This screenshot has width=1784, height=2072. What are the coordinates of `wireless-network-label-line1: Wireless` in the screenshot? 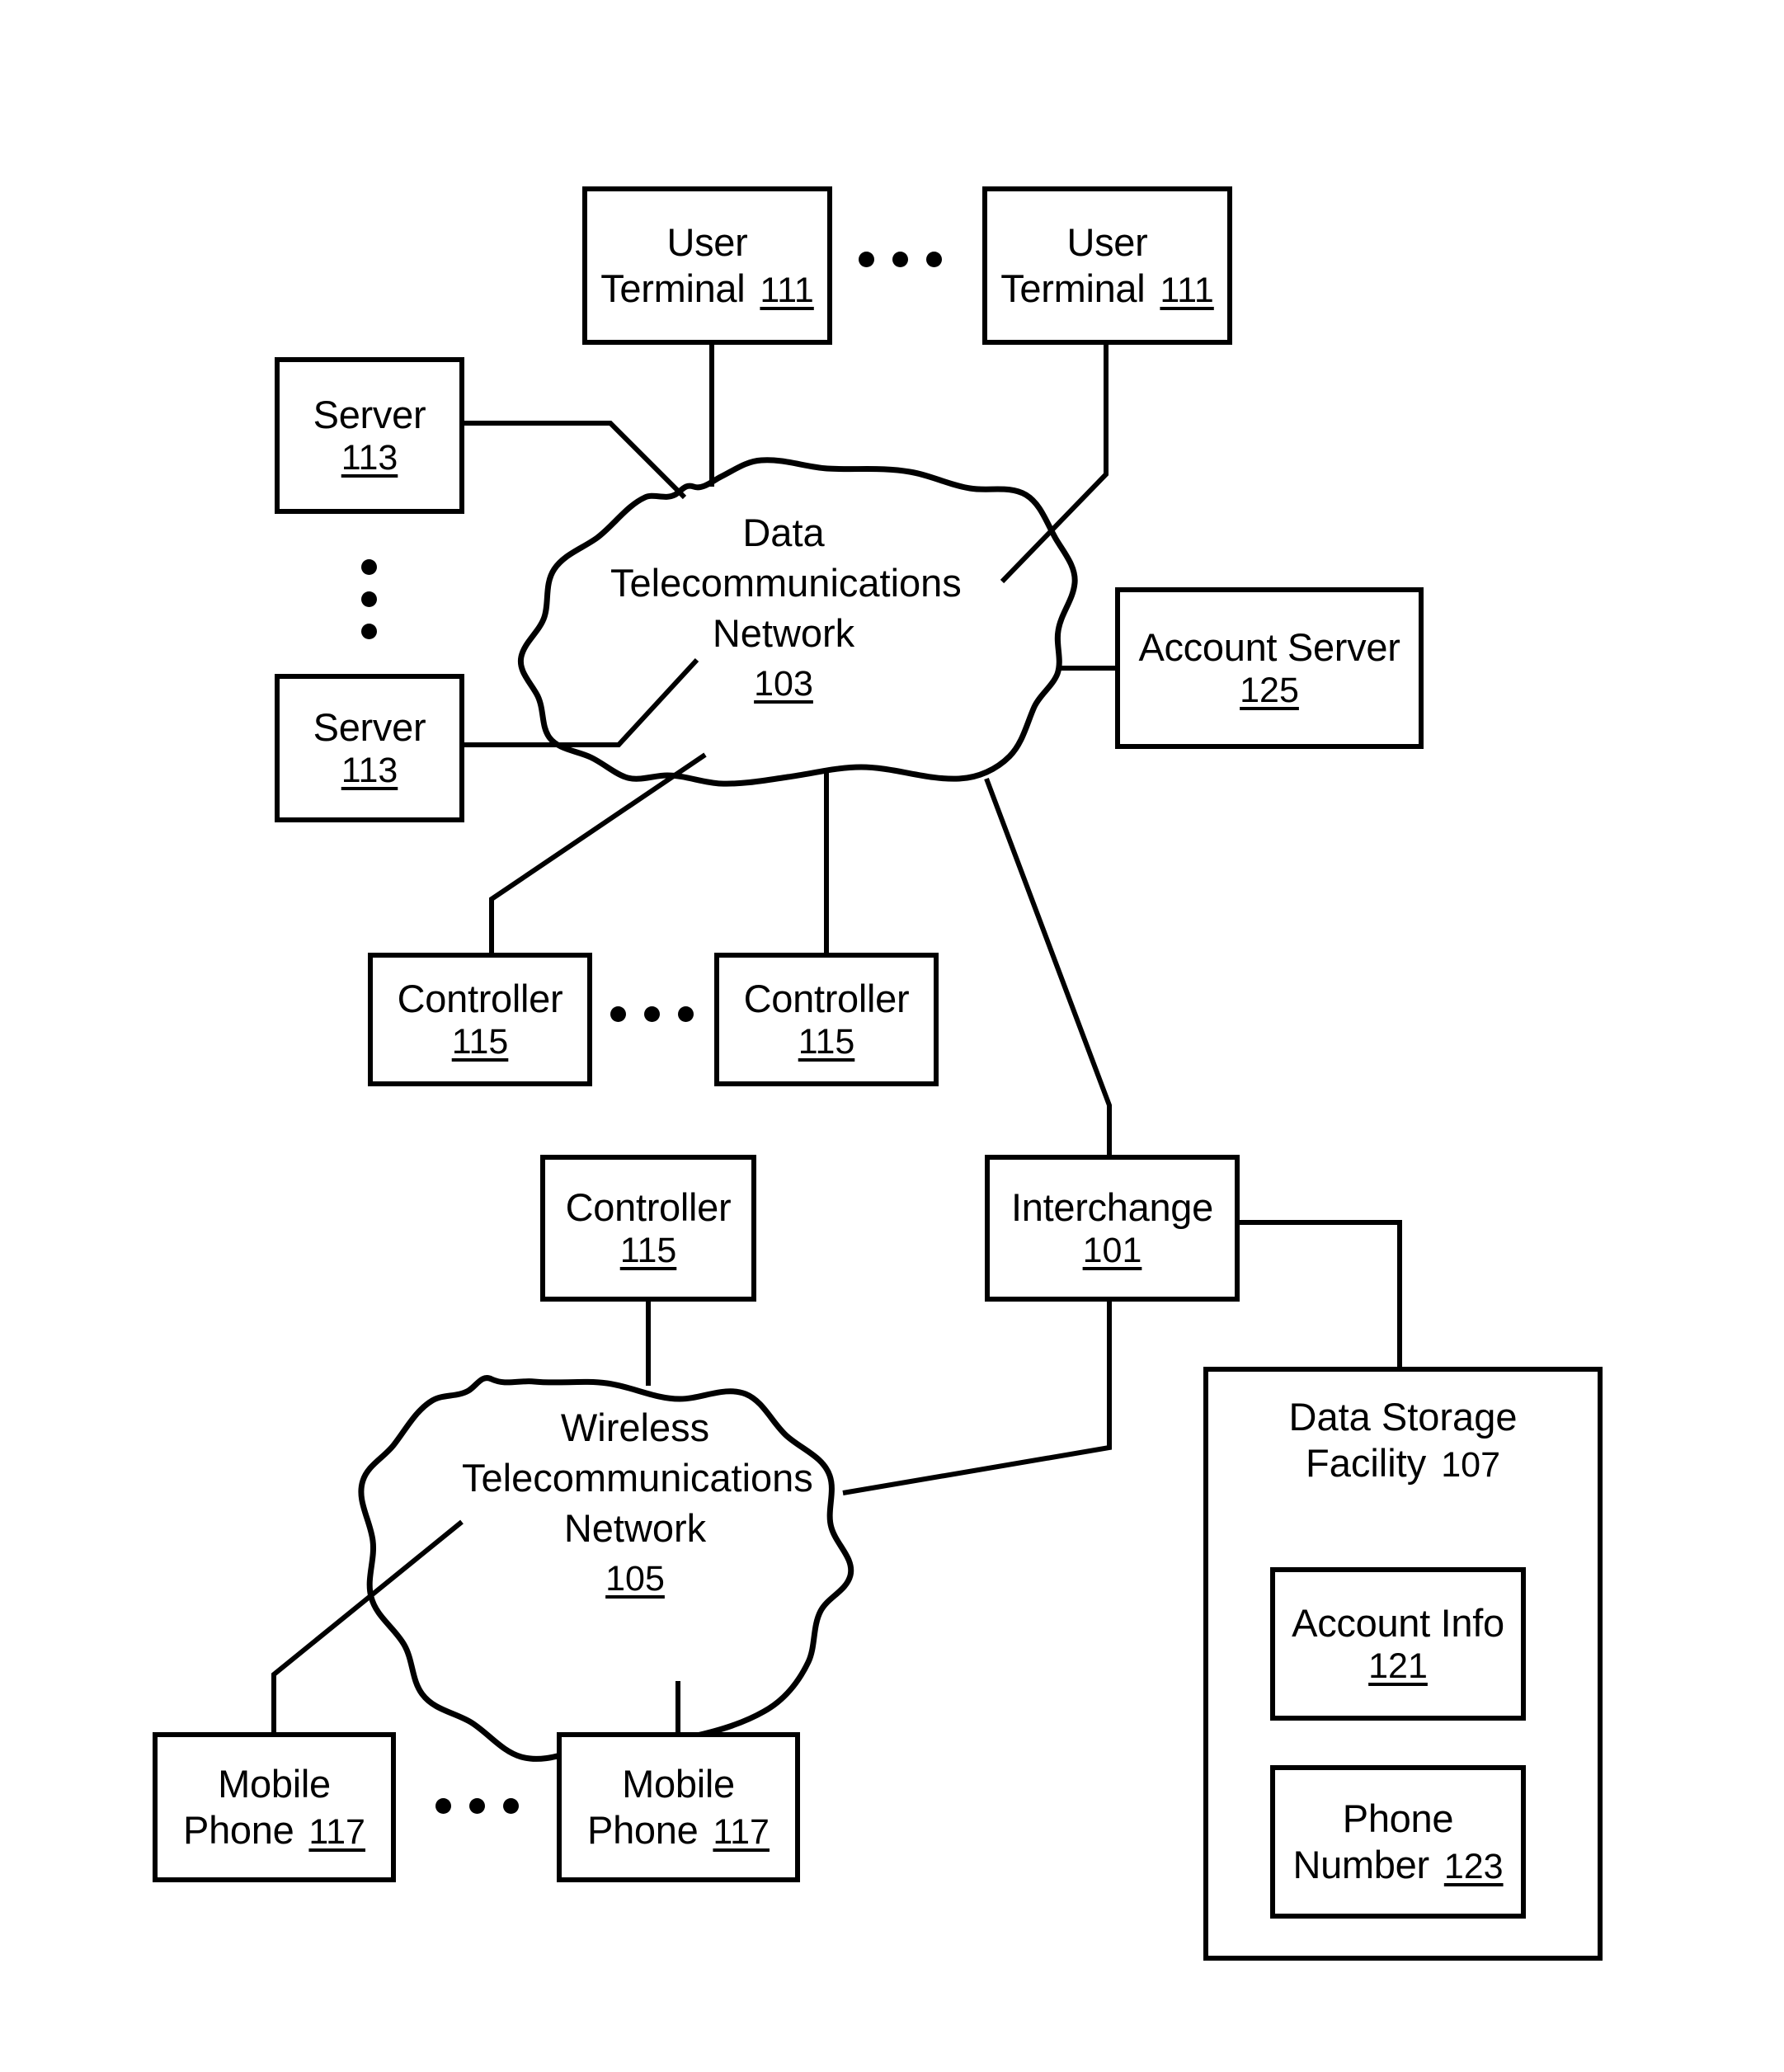 It's located at (635, 1427).